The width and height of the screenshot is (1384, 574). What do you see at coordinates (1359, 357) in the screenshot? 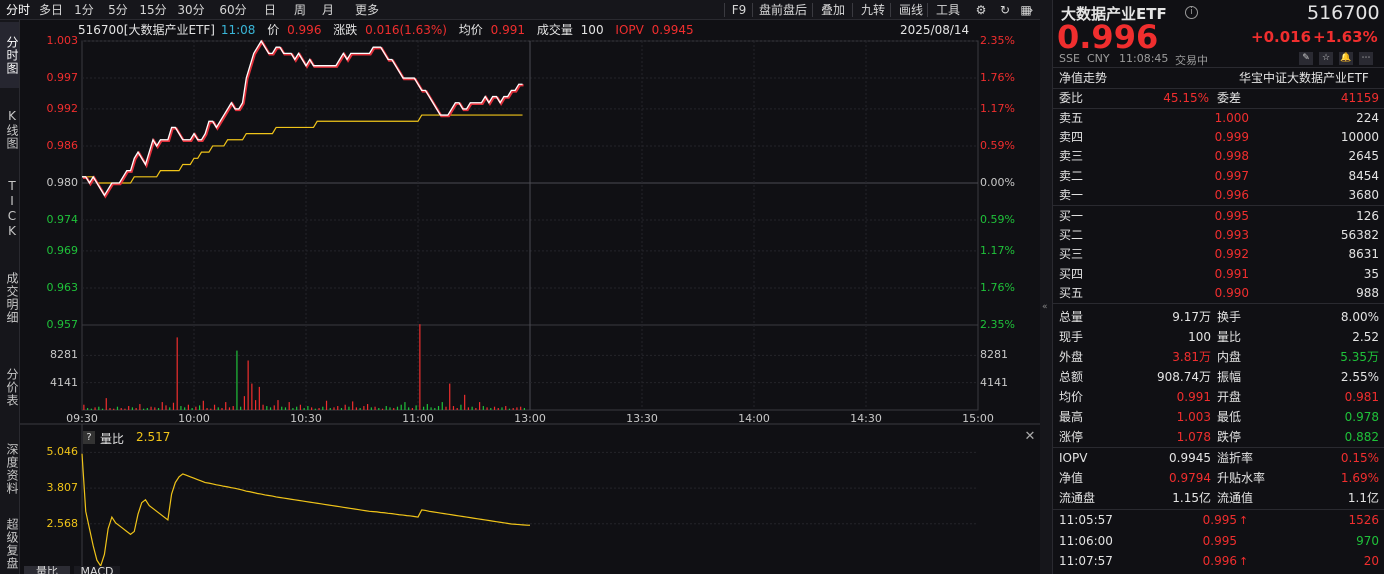
I see `stat-value: 5.35万` at bounding box center [1359, 357].